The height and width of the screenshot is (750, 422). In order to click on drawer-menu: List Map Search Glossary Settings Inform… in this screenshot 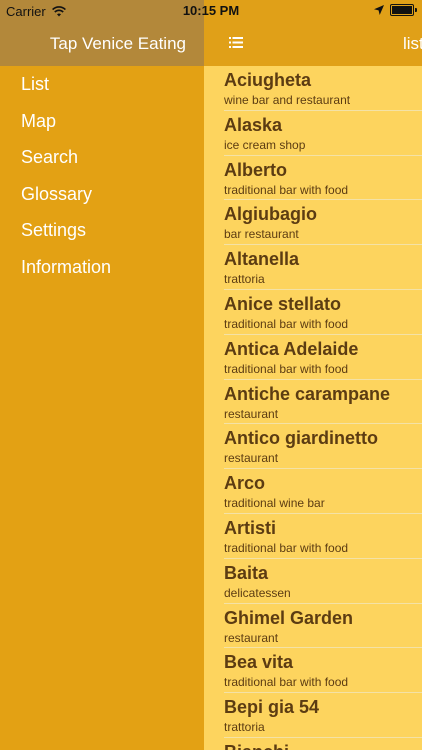, I will do `click(102, 176)`.